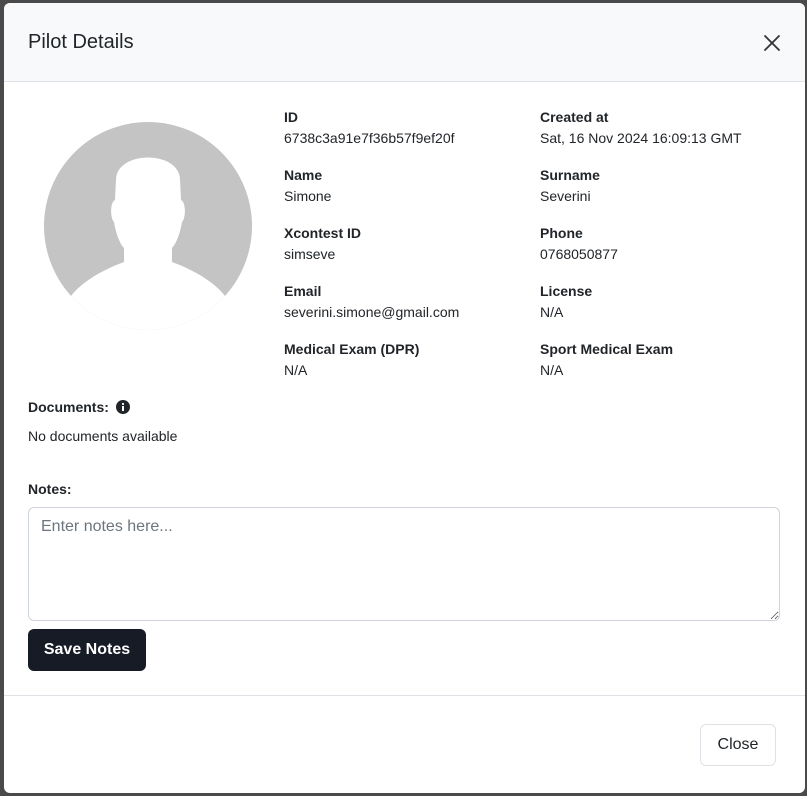 The height and width of the screenshot is (796, 807). I want to click on modal-title: Pilot Details, so click(81, 42).